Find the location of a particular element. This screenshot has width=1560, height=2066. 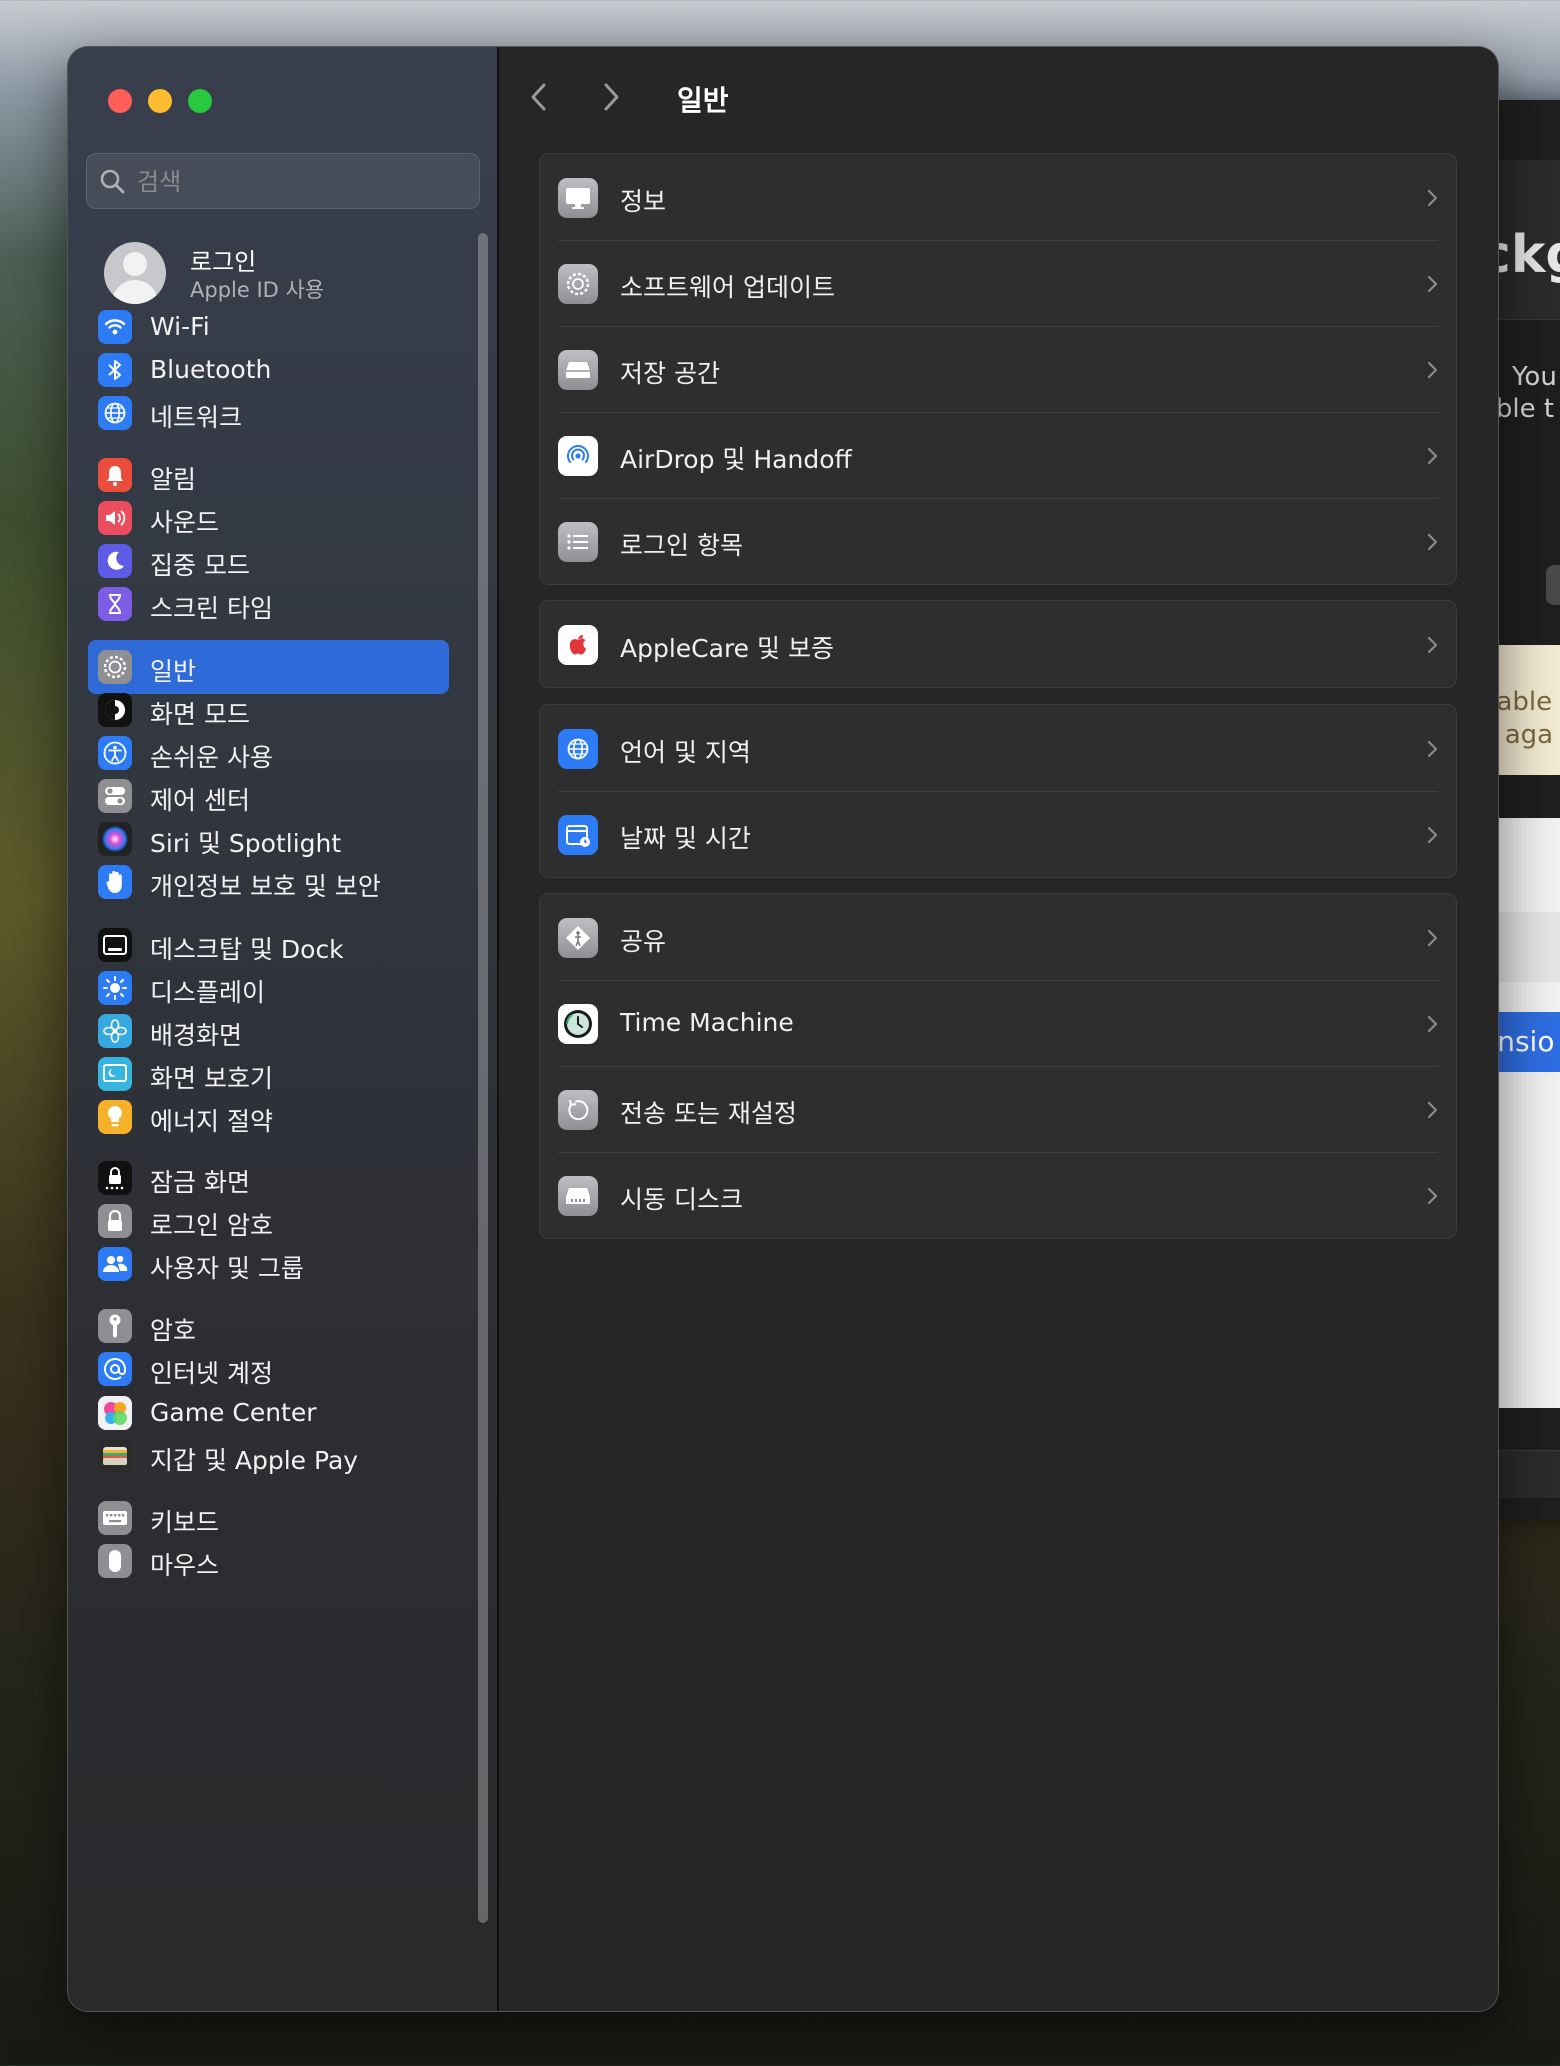

drive-icon is located at coordinates (578, 370).